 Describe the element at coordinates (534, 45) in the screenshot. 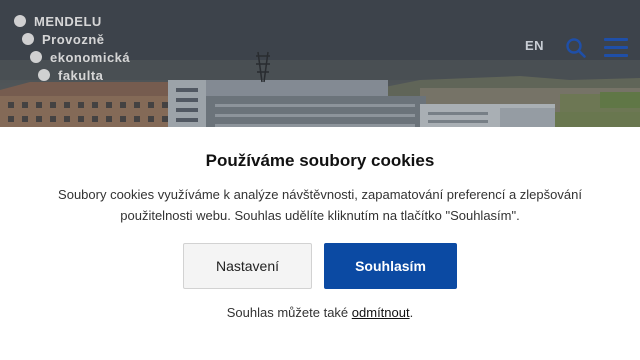

I see `language-switch-link: EN` at that location.